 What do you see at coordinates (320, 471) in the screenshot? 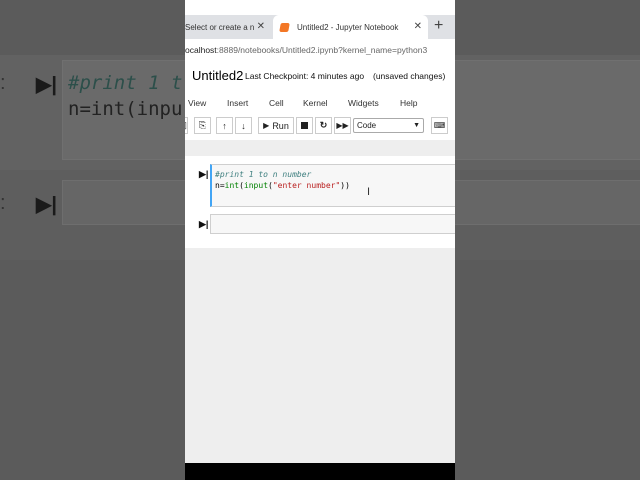
I see `bottom-bar` at bounding box center [320, 471].